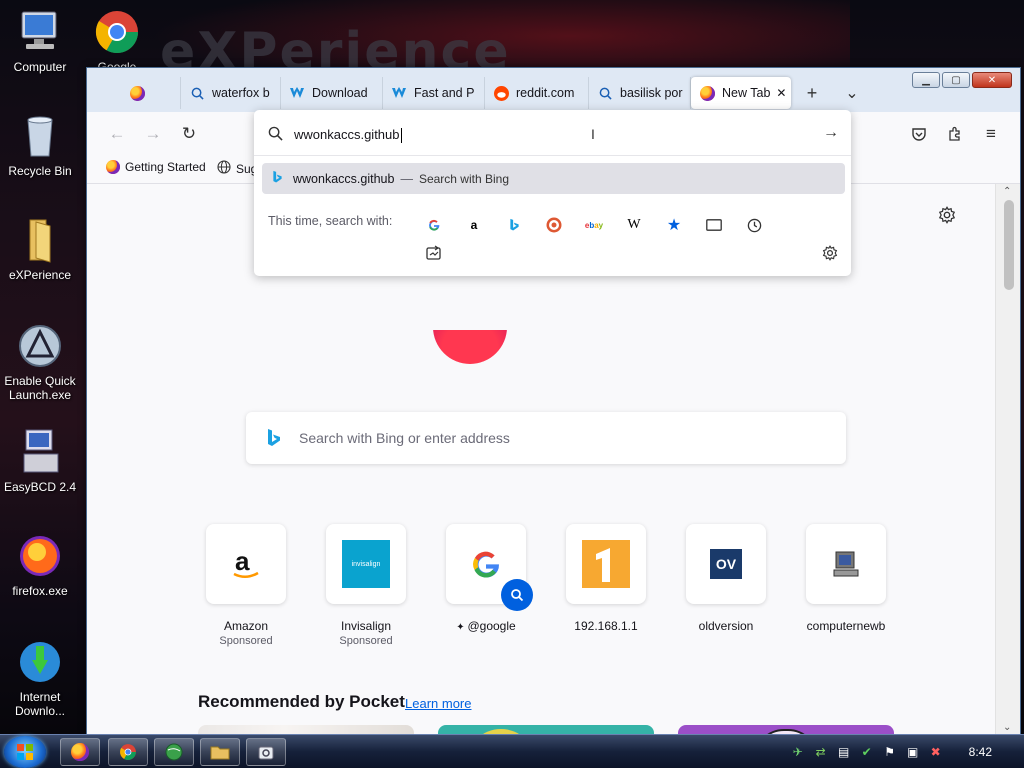  Describe the element at coordinates (301, 701) in the screenshot. I see `pocket-section-title: Recommended by Pocket` at that location.